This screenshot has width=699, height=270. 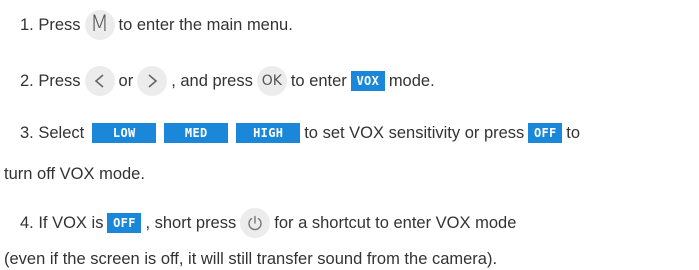 I want to click on step-4-prefix: 4. If VOX is, so click(x=62, y=223).